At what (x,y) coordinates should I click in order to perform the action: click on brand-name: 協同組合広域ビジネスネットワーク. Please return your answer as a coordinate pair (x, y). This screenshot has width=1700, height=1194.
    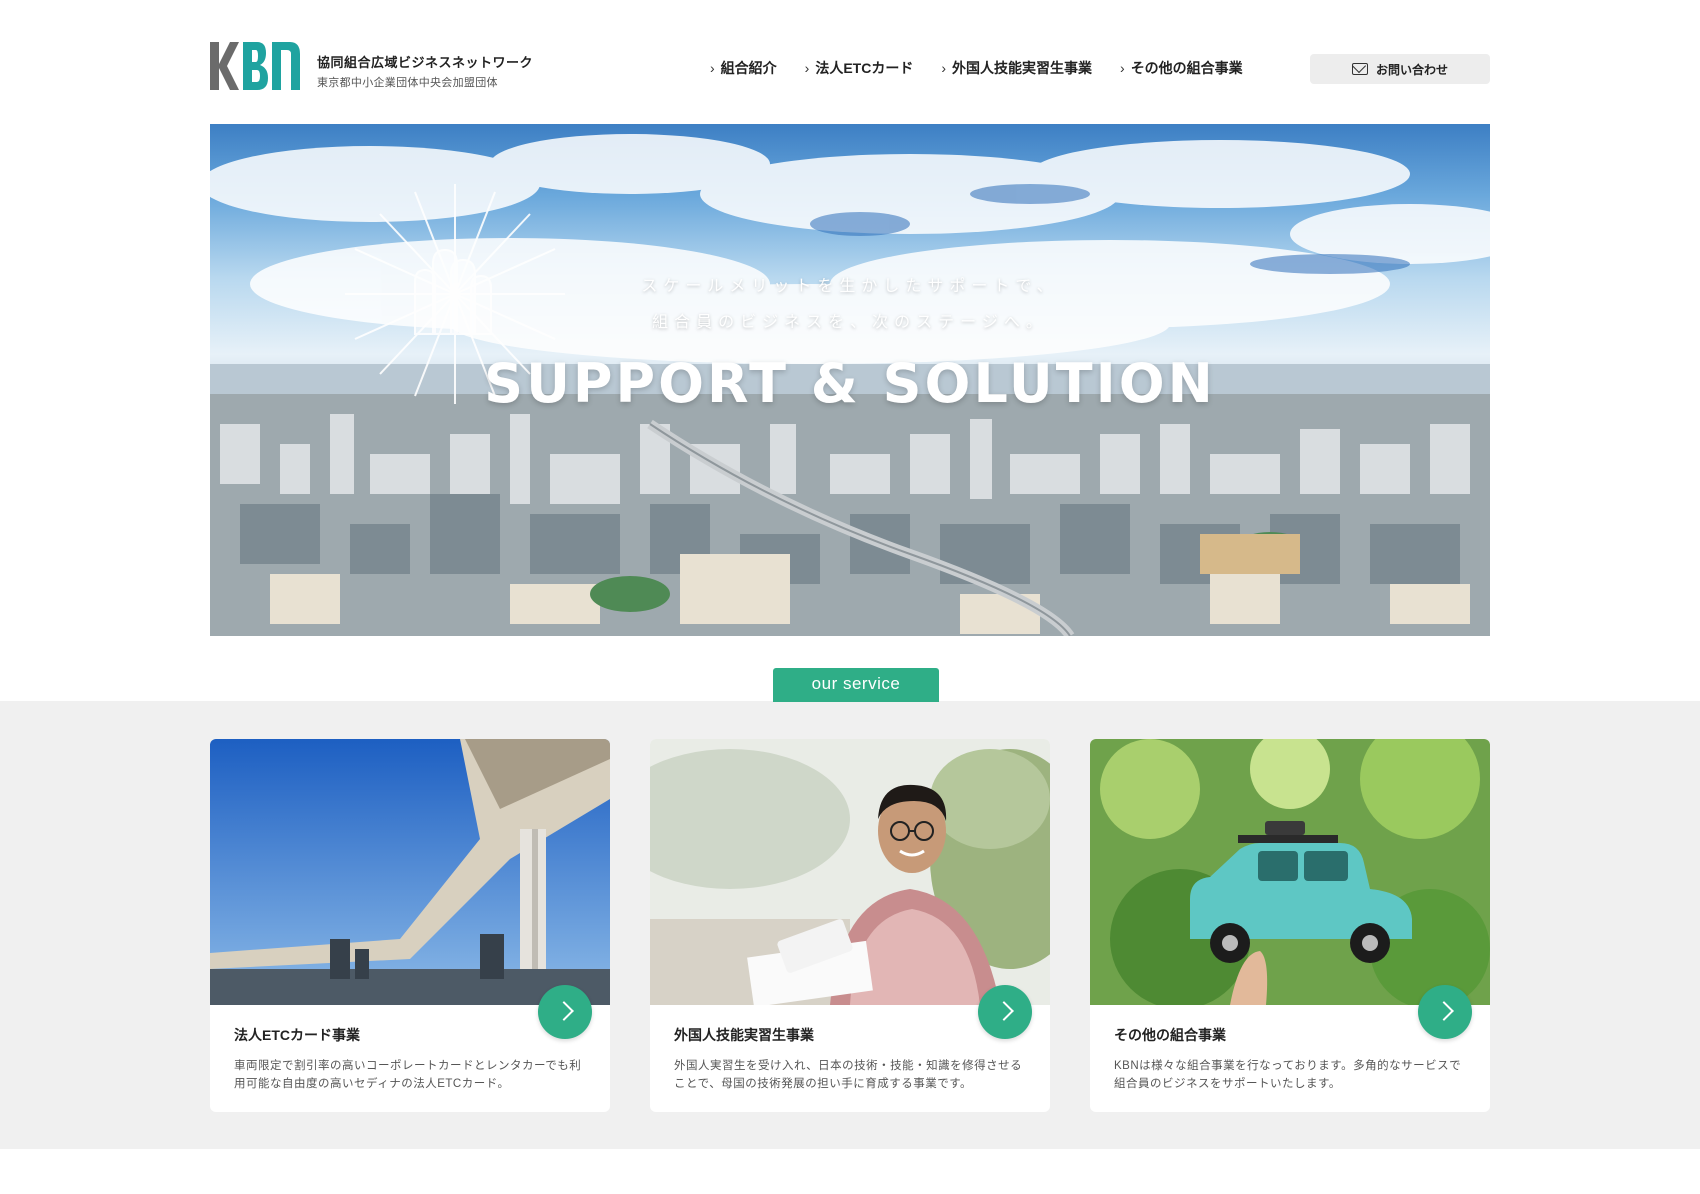
    Looking at the image, I should click on (425, 62).